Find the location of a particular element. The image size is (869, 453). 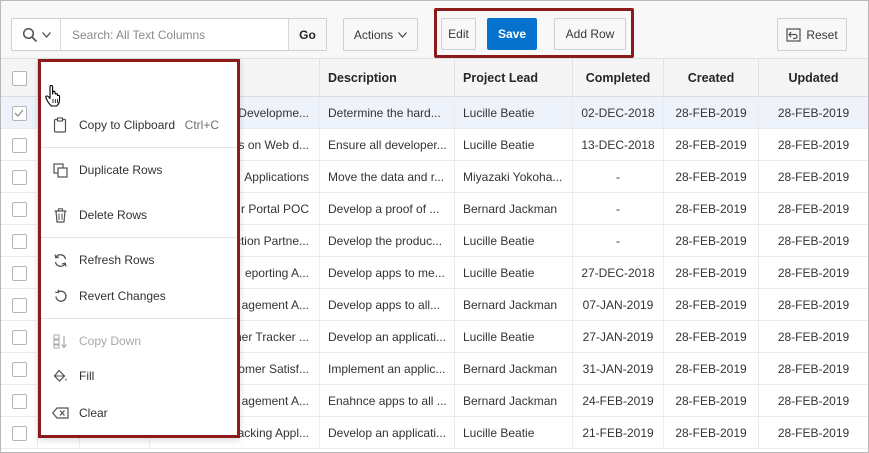

completed-cell: 07-JAN-2019 is located at coordinates (618, 305).